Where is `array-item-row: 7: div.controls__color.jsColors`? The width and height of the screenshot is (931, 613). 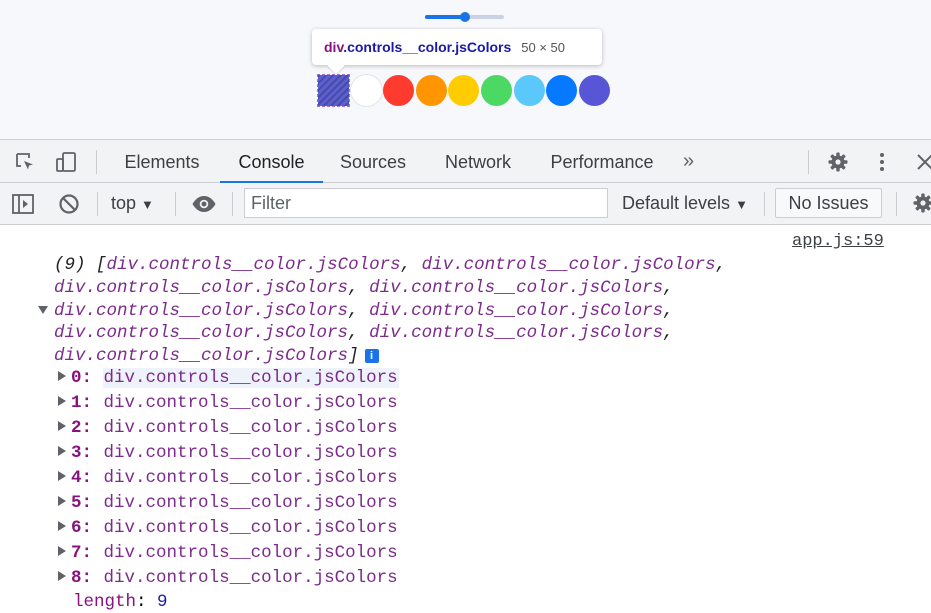 array-item-row: 7: div.controls__color.jsColors is located at coordinates (228, 553).